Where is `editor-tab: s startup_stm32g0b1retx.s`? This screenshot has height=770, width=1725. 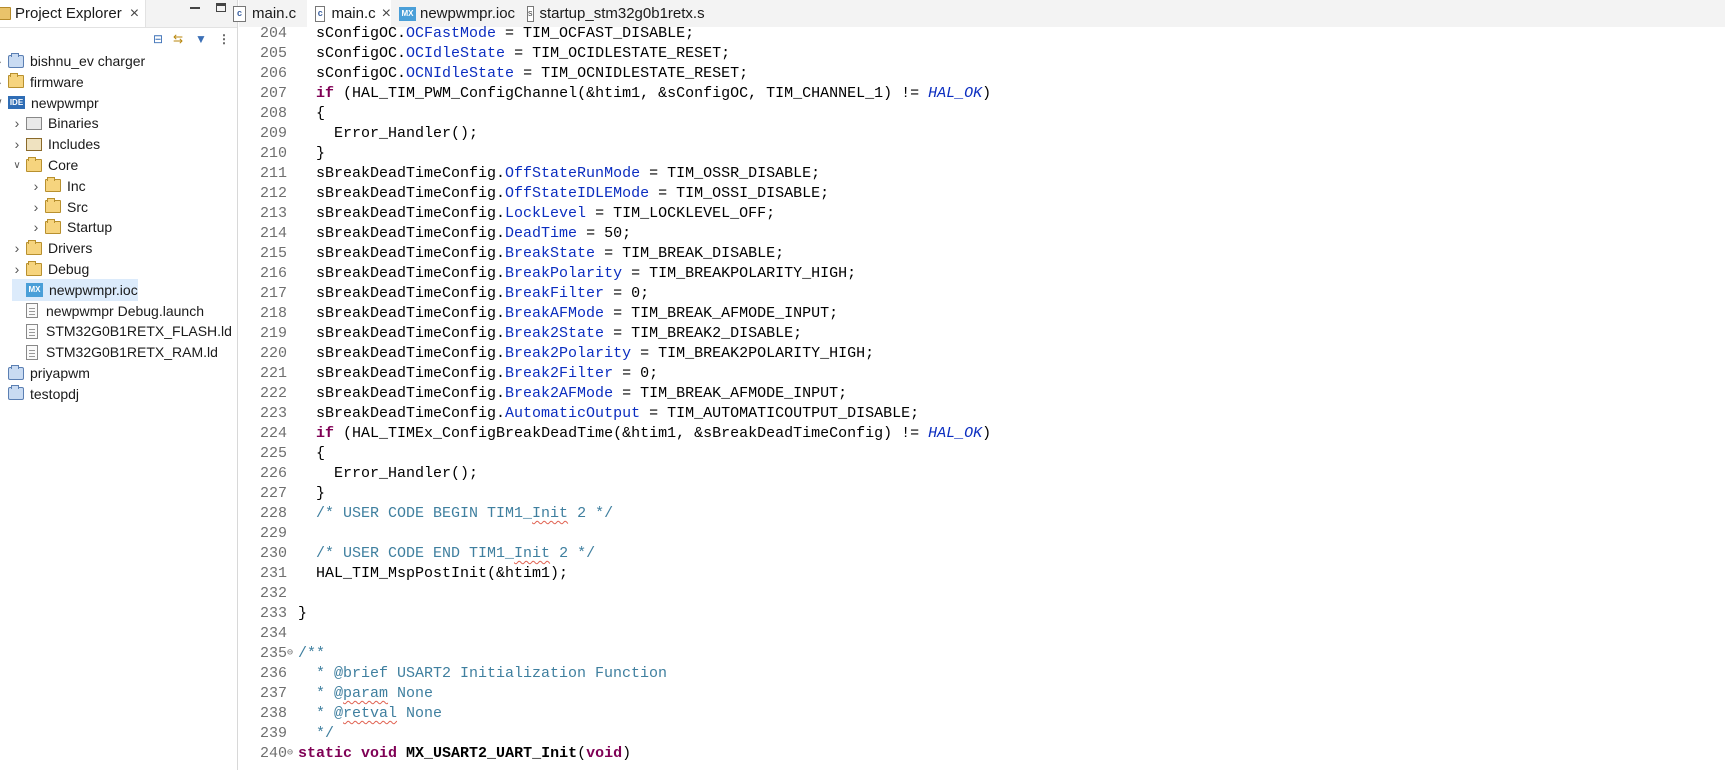 editor-tab: s startup_stm32g0b1retx.s is located at coordinates (612, 13).